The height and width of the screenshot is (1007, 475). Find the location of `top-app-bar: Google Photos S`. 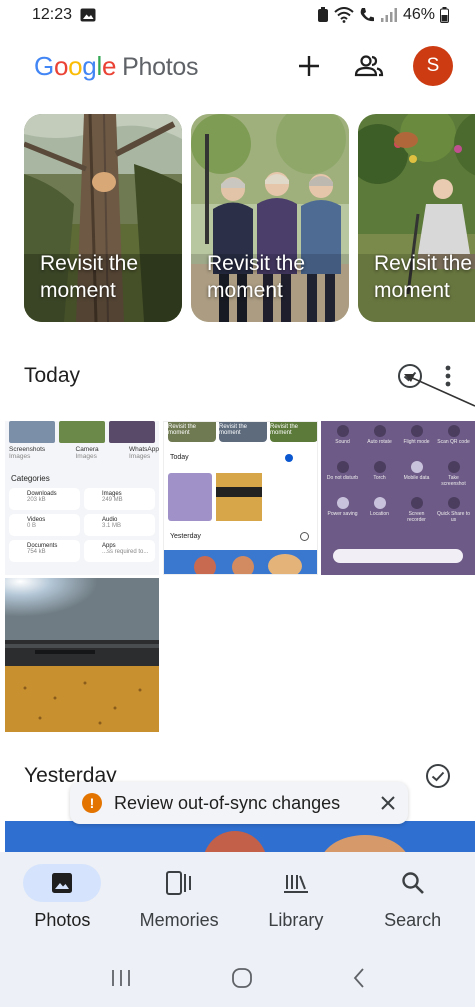

top-app-bar: Google Photos S is located at coordinates (237, 66).